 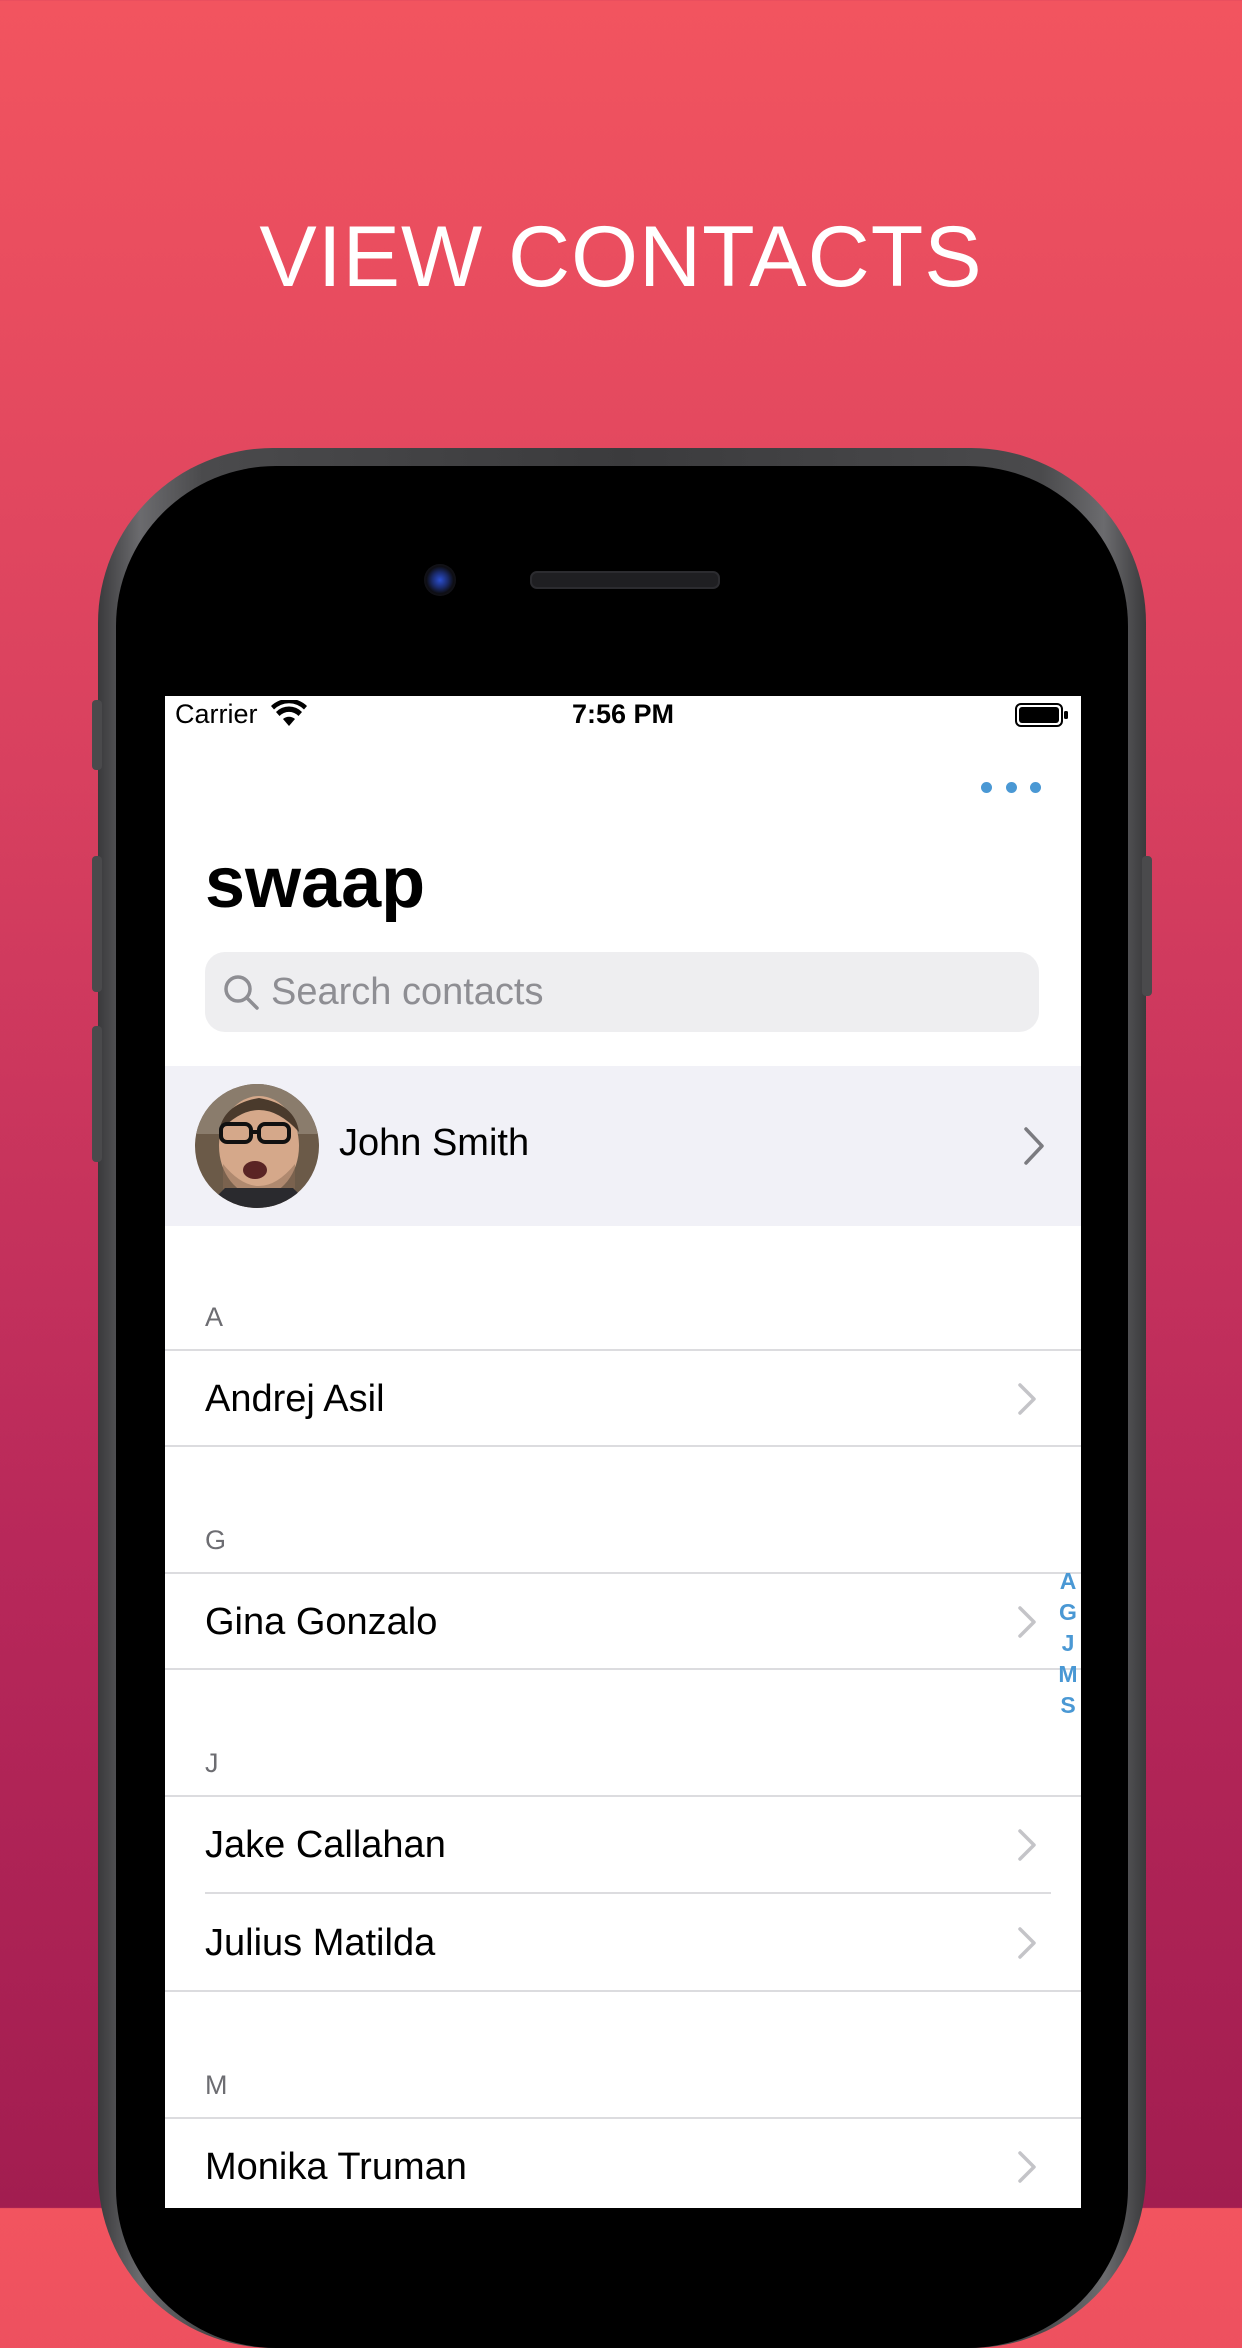 I want to click on contact-name: Monika Truman, so click(x=336, y=2167).